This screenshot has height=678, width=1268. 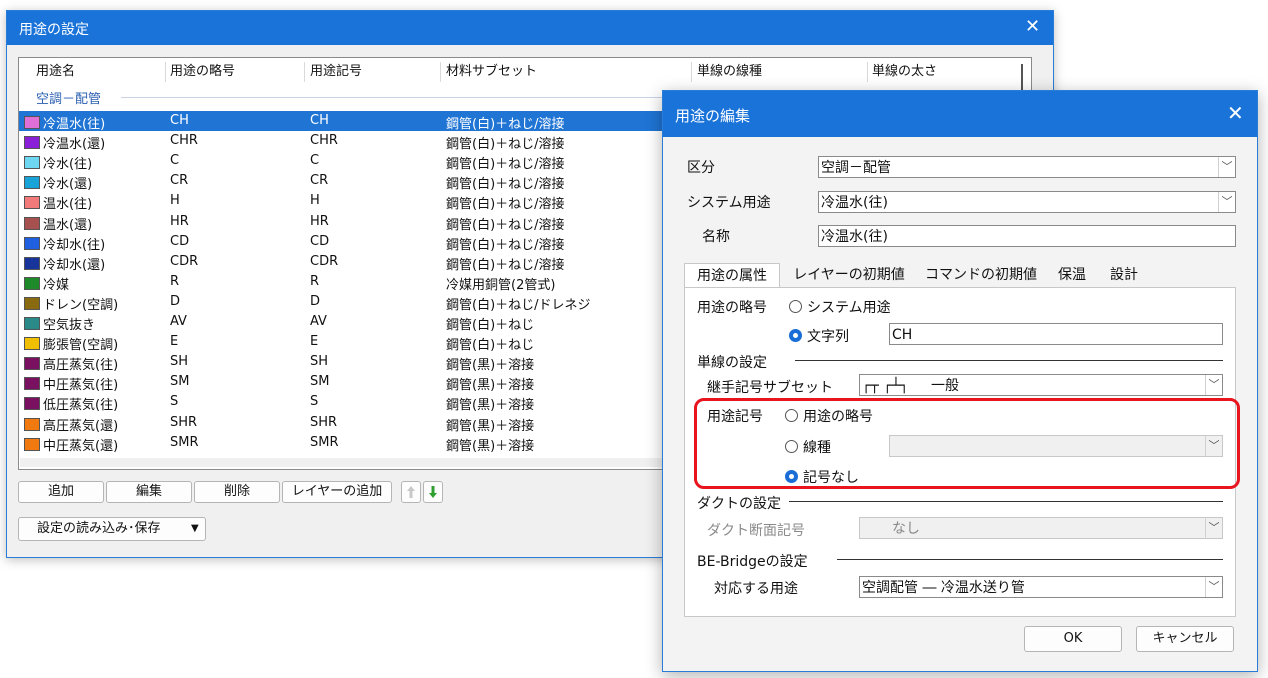 I want to click on tab-design: 設計, so click(x=1124, y=275).